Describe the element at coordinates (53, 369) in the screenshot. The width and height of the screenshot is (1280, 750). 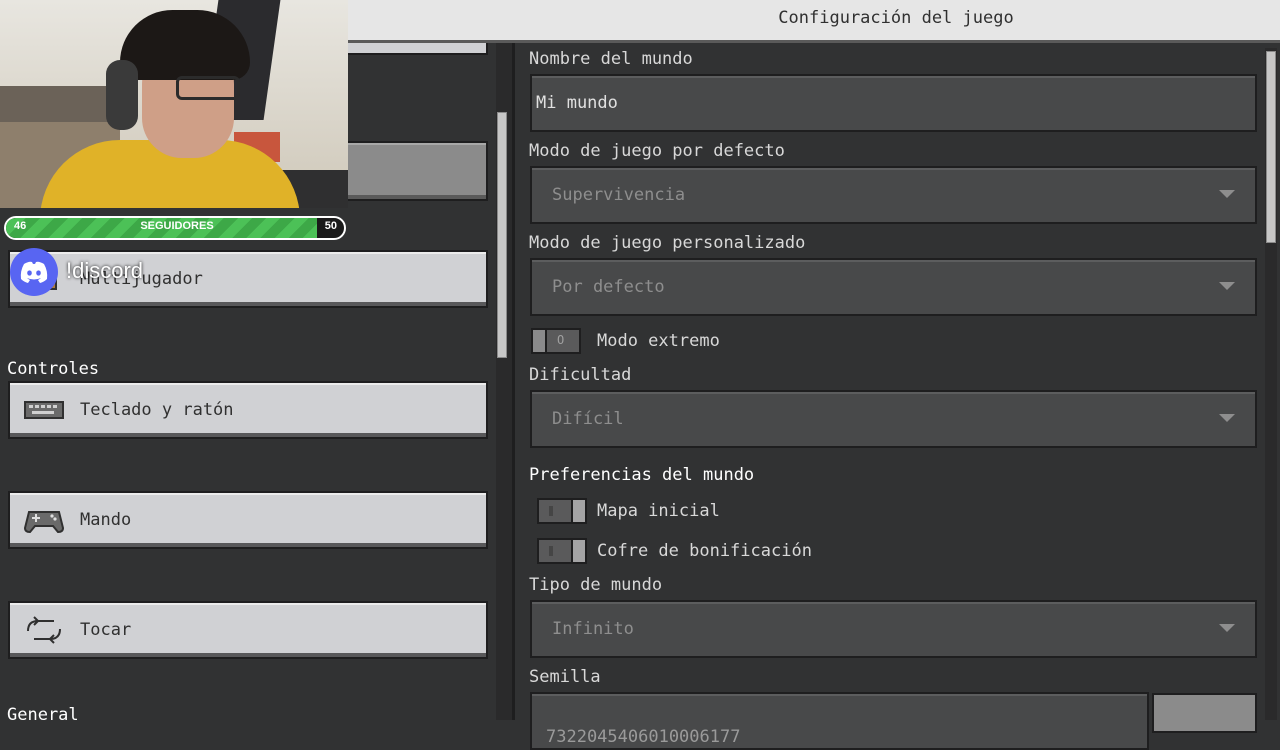
I see `controls-section-label: Controles` at that location.